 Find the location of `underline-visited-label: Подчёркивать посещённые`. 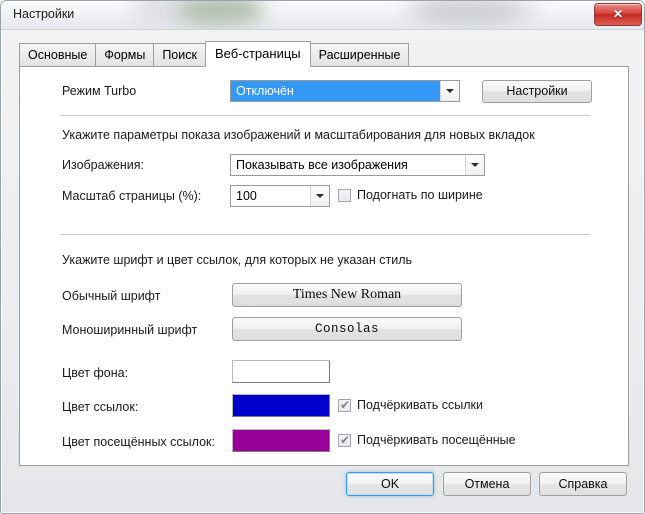

underline-visited-label: Подчёркивать посещённые is located at coordinates (436, 440).